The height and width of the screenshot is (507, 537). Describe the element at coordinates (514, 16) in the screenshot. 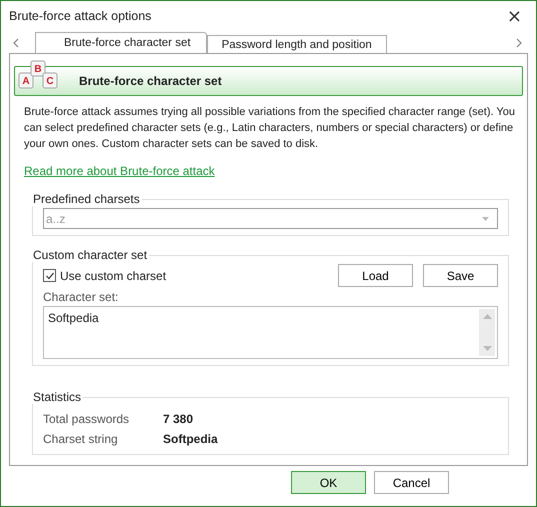

I see `close-button: ×` at that location.